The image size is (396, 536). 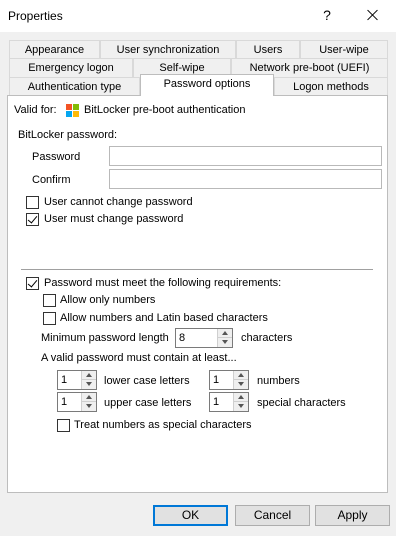 What do you see at coordinates (331, 86) in the screenshot?
I see `tab-logon-methods: Logon methods` at bounding box center [331, 86].